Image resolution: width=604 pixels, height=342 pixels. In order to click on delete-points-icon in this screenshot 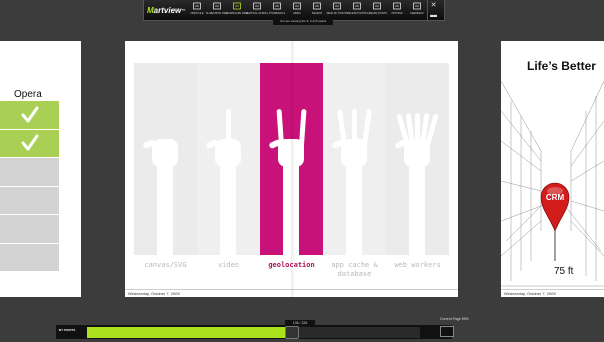, I will do `click(357, 6)`.